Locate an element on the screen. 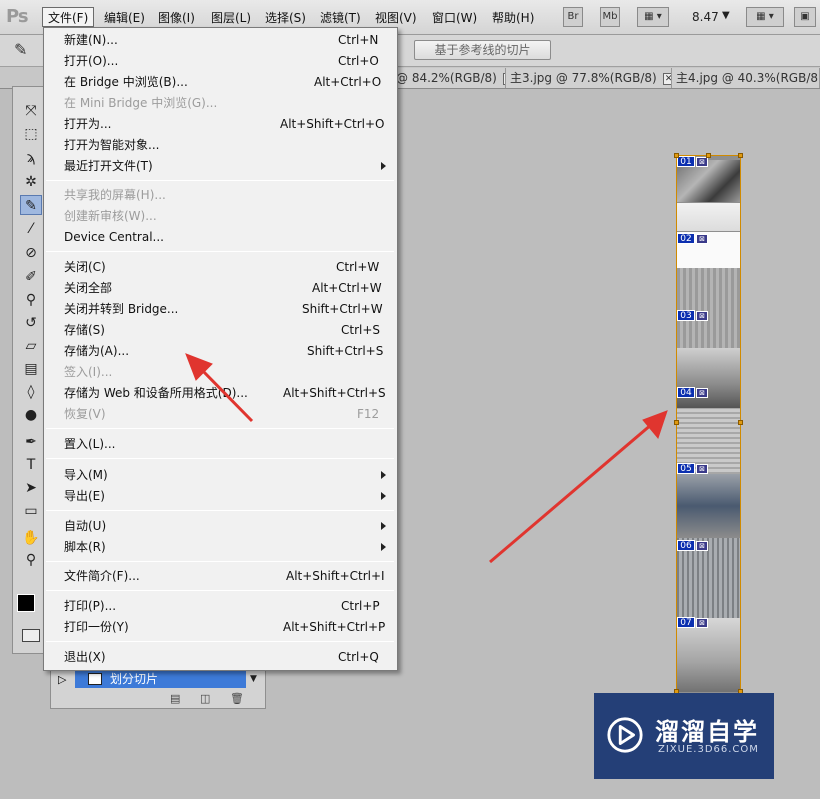 The image size is (820, 799). watermark-subtitle: ZIXUE.3D66.COM is located at coordinates (708, 749).